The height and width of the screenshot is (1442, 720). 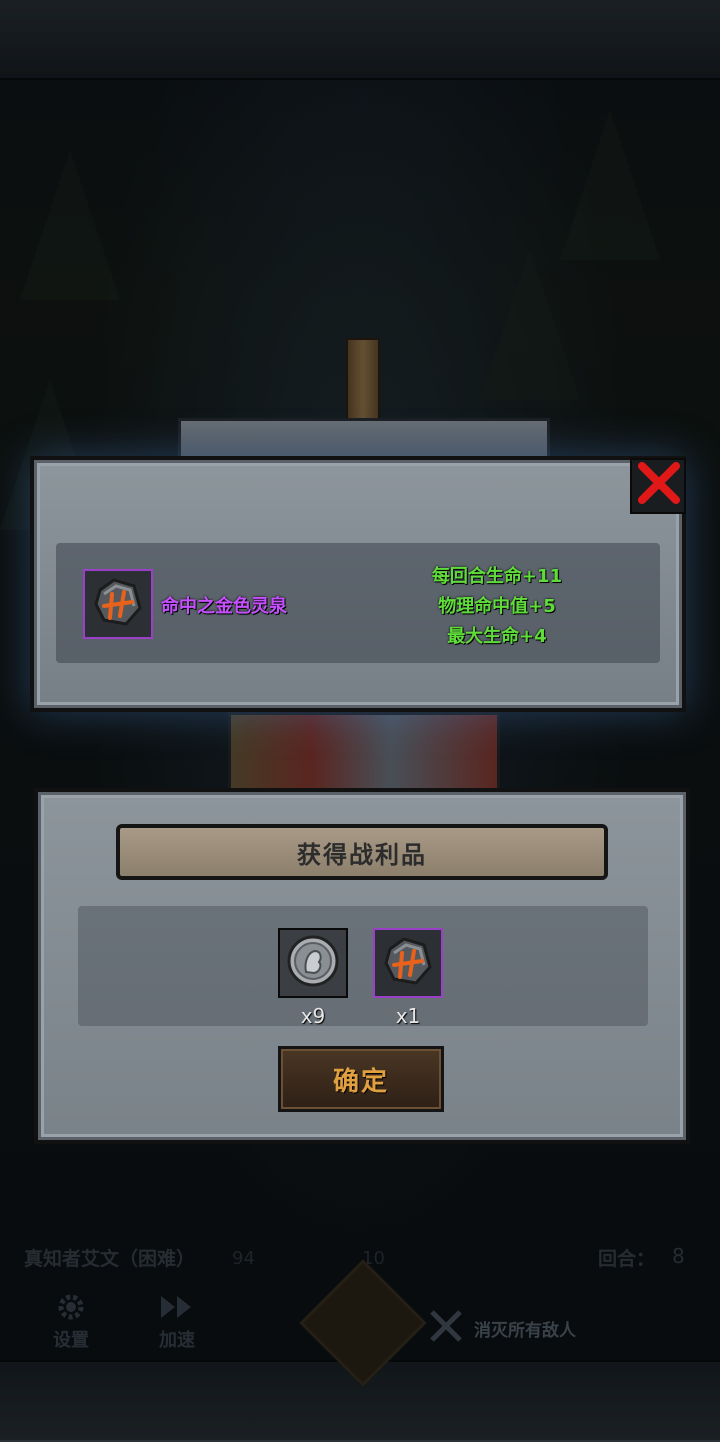 I want to click on loot-title: 获得战利品, so click(x=362, y=854).